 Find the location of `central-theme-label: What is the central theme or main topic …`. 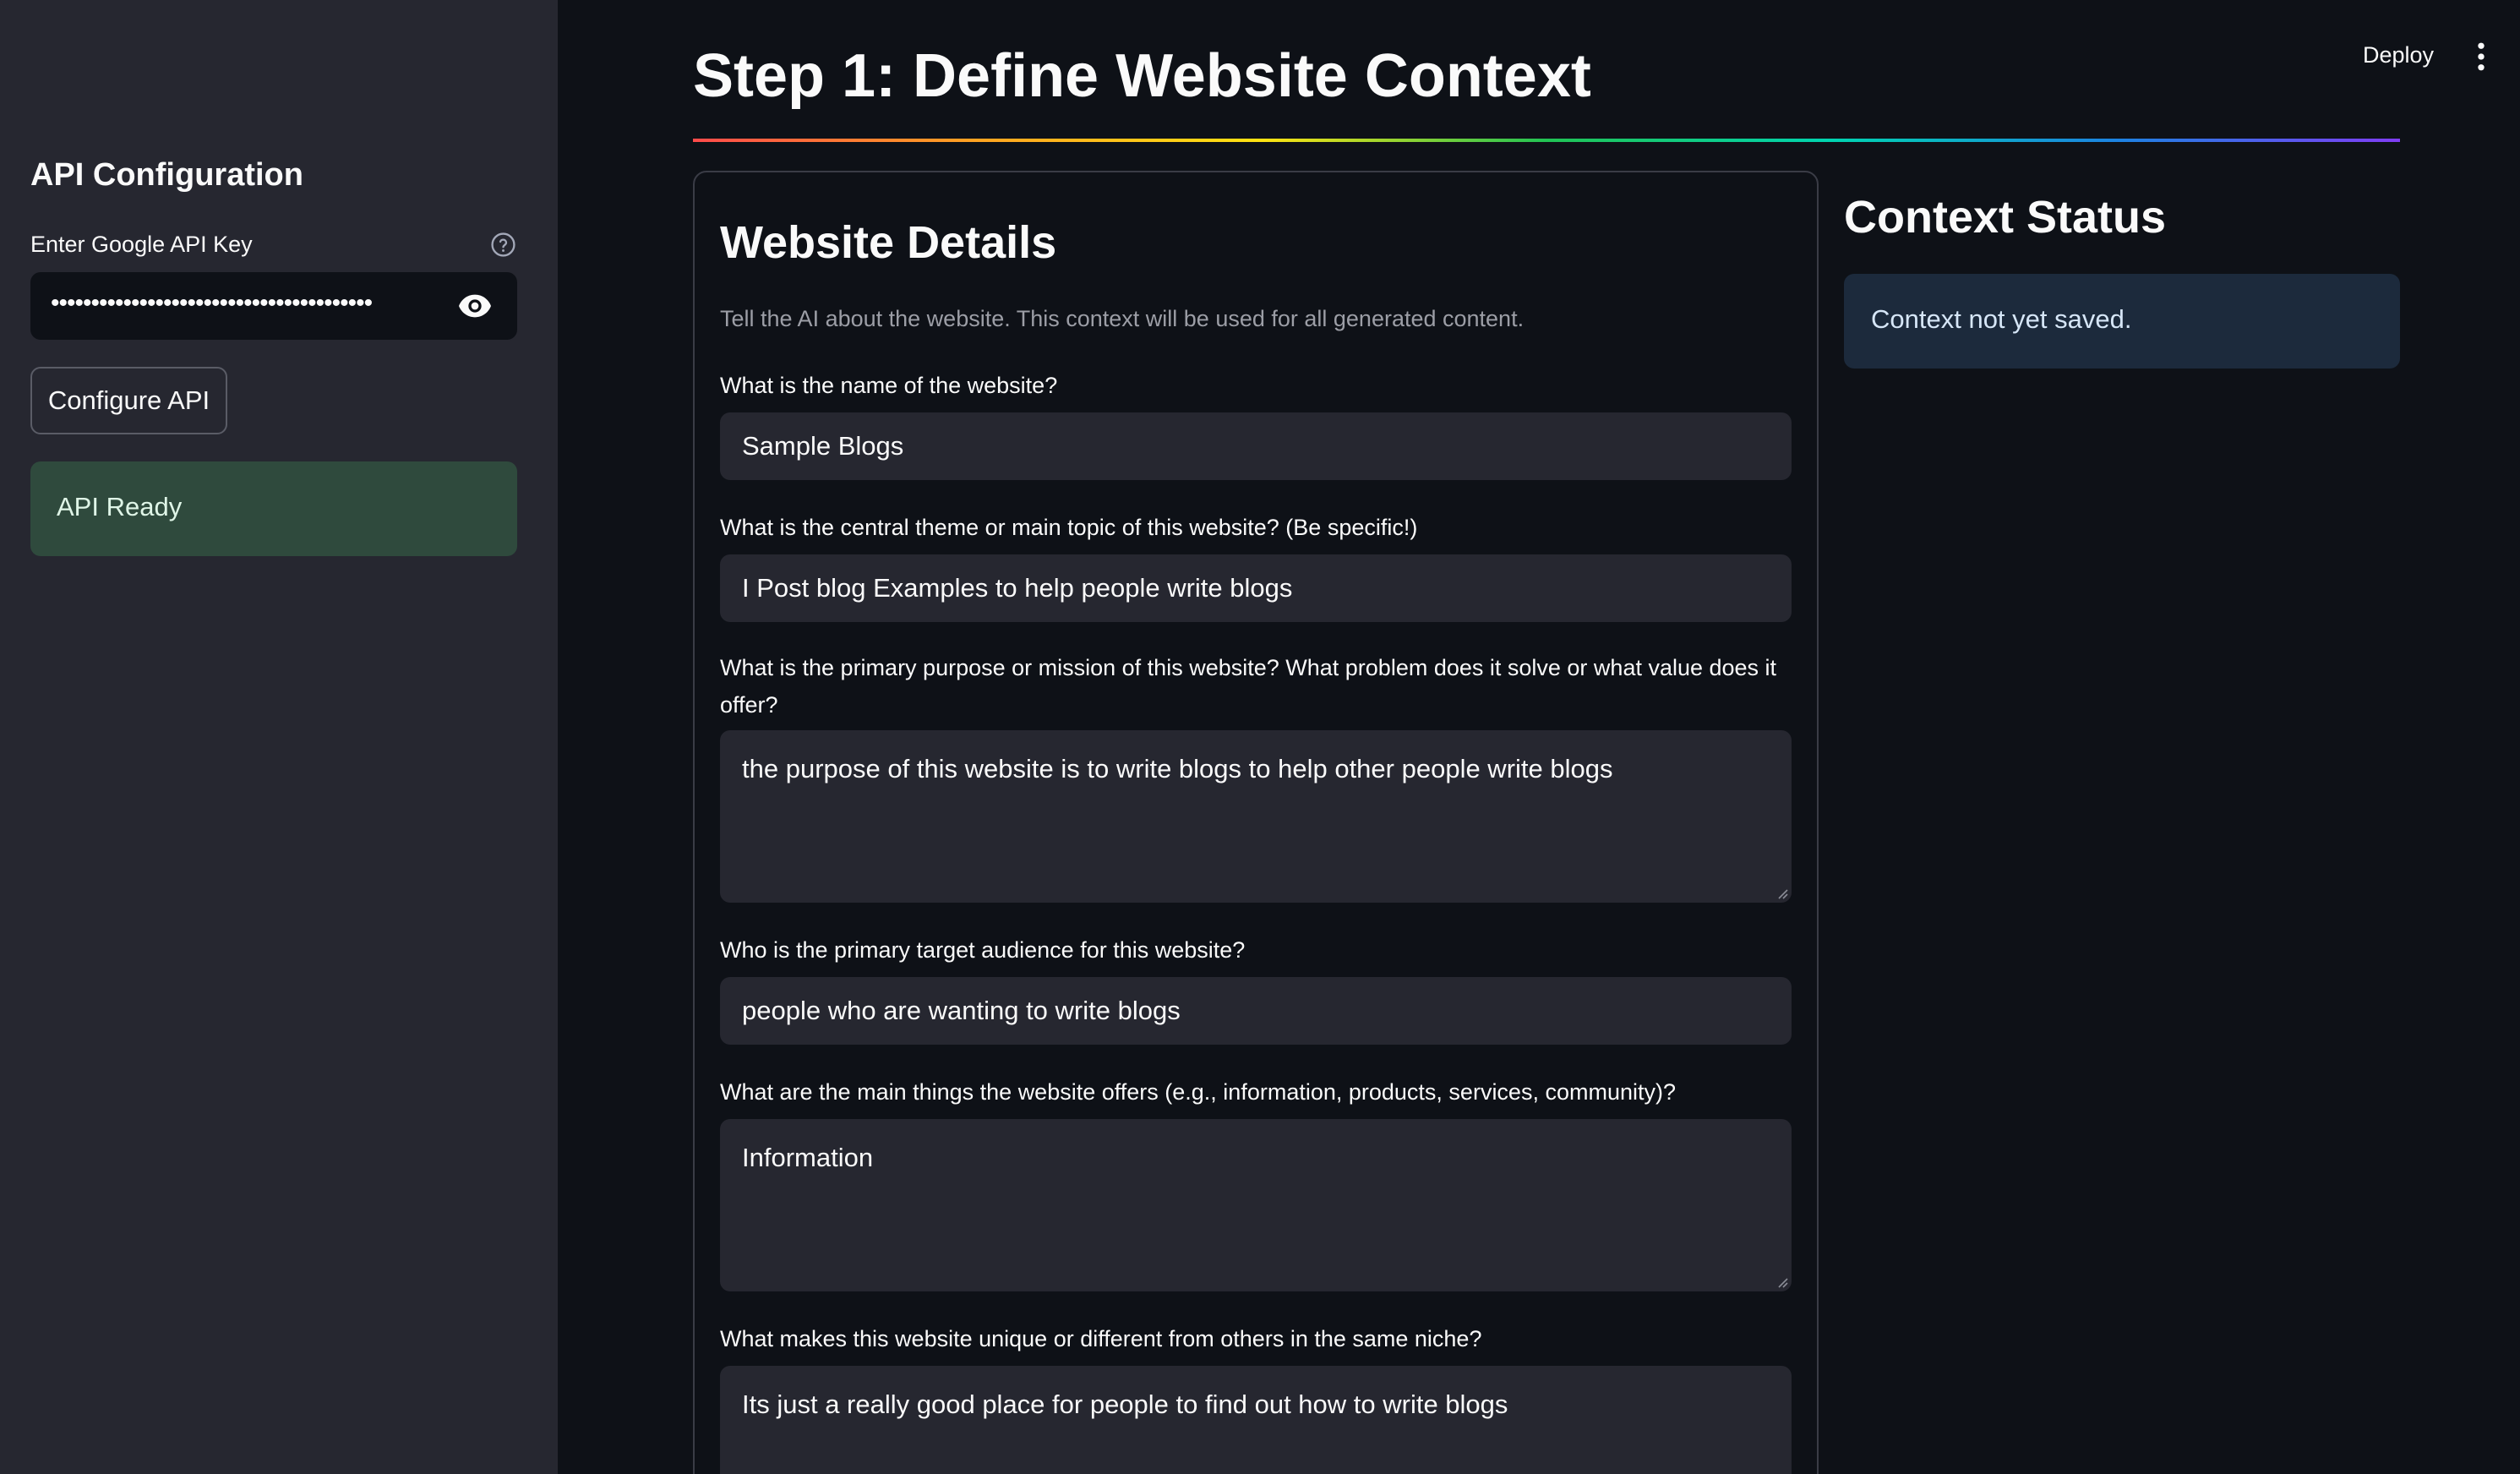

central-theme-label: What is the central theme or main topic … is located at coordinates (1069, 527).